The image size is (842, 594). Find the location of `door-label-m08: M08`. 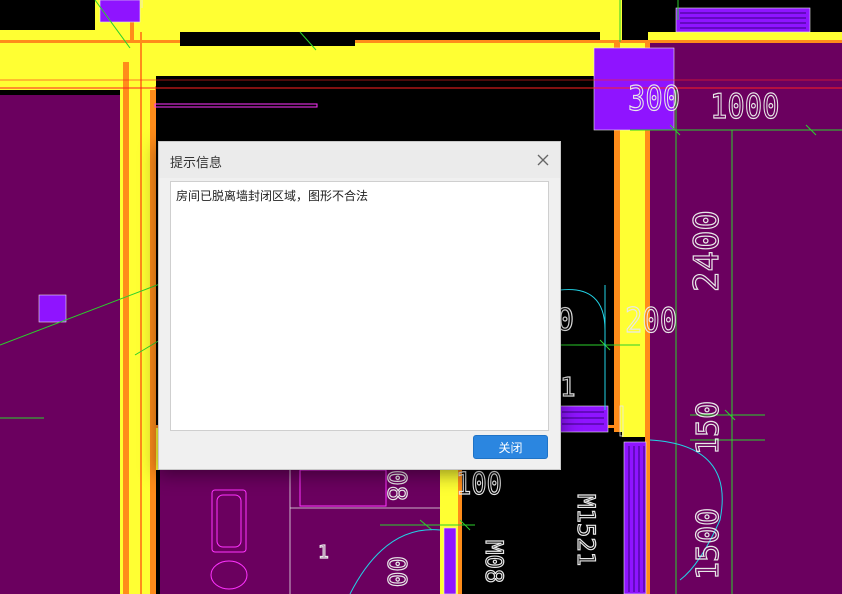

door-label-m08: M08 is located at coordinates (494, 561).